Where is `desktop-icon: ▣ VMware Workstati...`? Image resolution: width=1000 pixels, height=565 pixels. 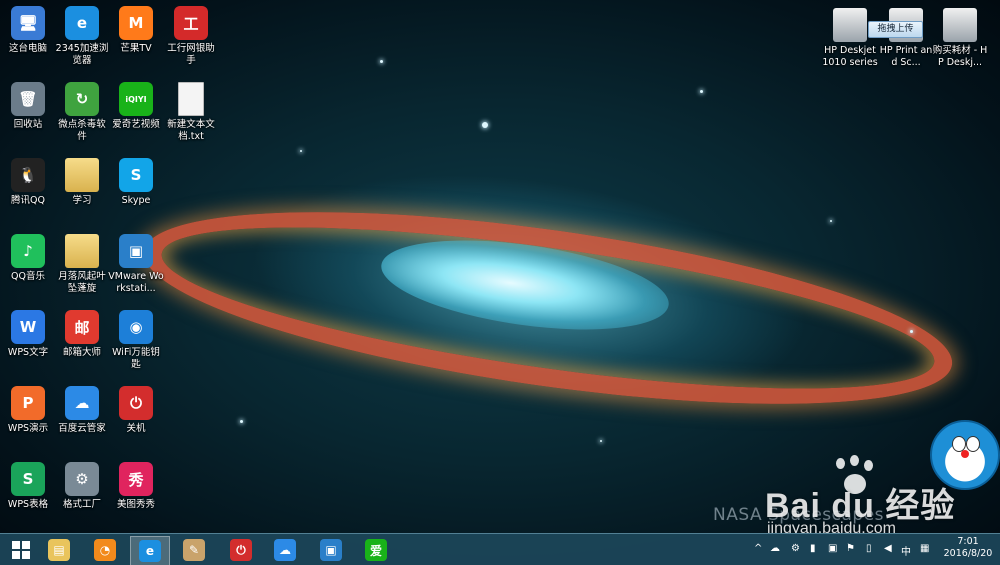
desktop-icon: ▣ VMware Workstati... is located at coordinates (136, 264).